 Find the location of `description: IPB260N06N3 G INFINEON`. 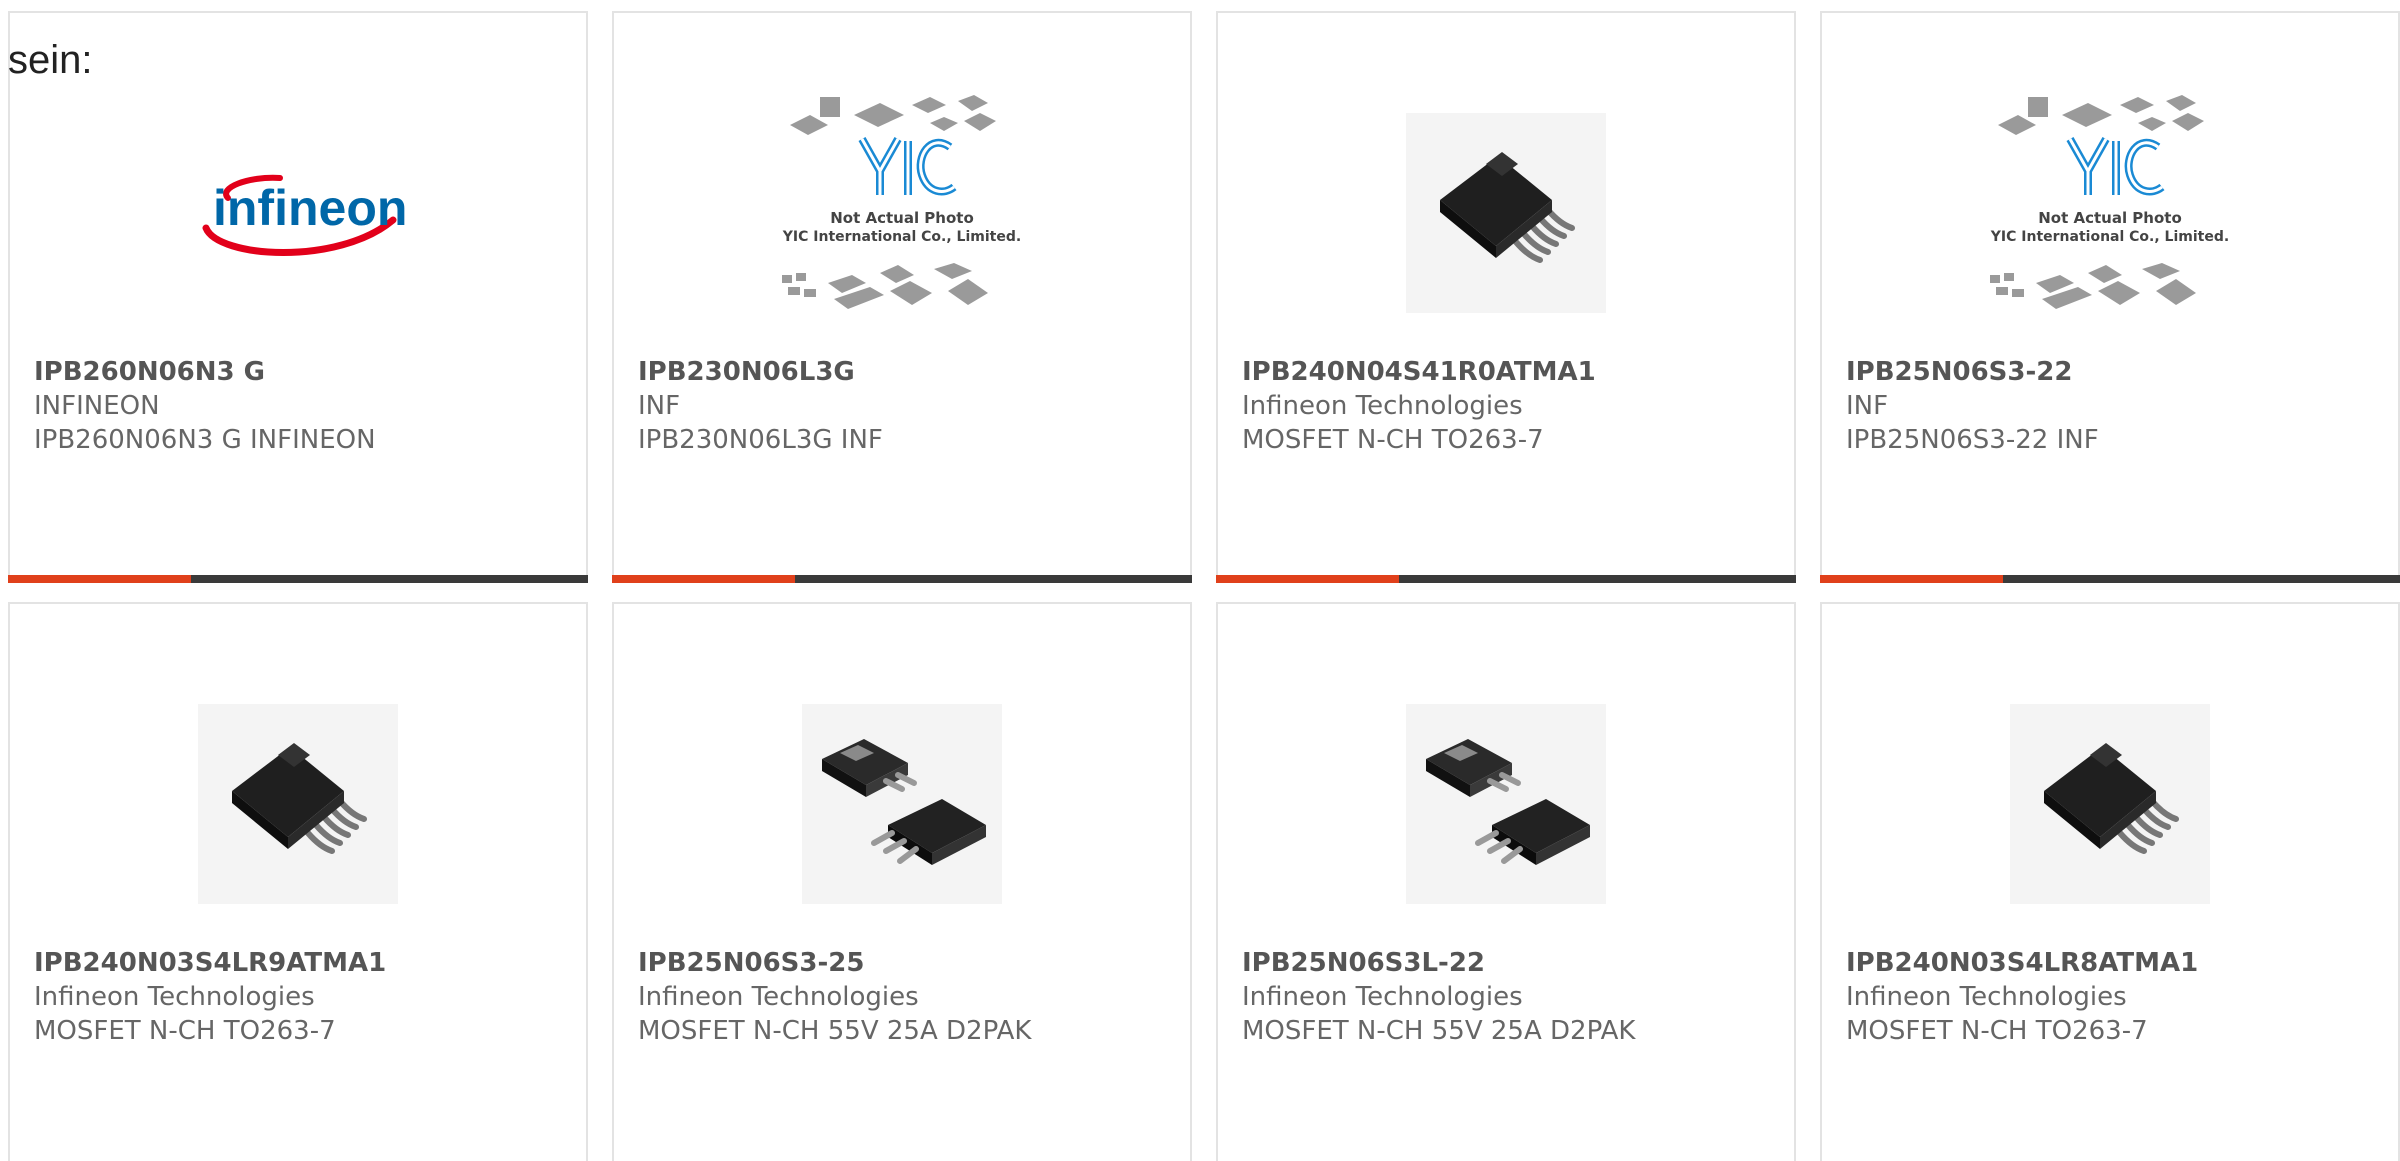

description: IPB260N06N3 G INFINEON is located at coordinates (205, 440).